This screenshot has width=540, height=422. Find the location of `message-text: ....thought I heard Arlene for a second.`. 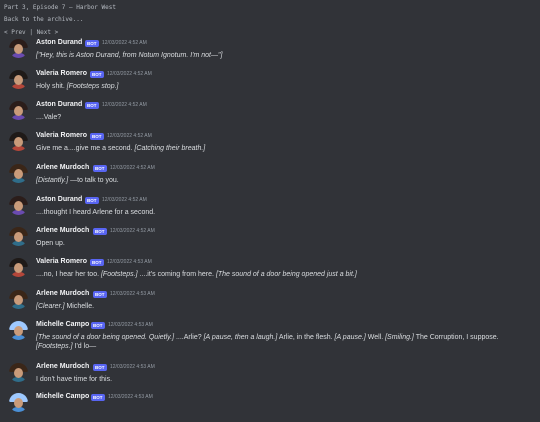

message-text: ....thought I heard Arlene for a second. is located at coordinates (96, 212).